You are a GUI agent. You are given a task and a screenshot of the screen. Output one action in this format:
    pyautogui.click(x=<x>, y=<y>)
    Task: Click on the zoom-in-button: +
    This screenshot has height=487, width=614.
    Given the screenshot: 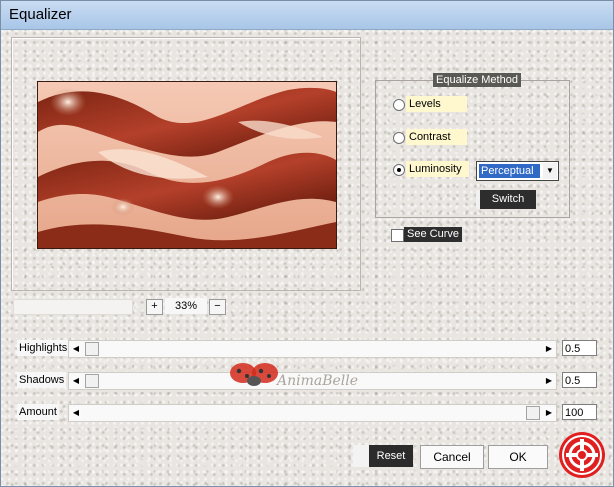 What is the action you would take?
    pyautogui.click(x=154, y=307)
    